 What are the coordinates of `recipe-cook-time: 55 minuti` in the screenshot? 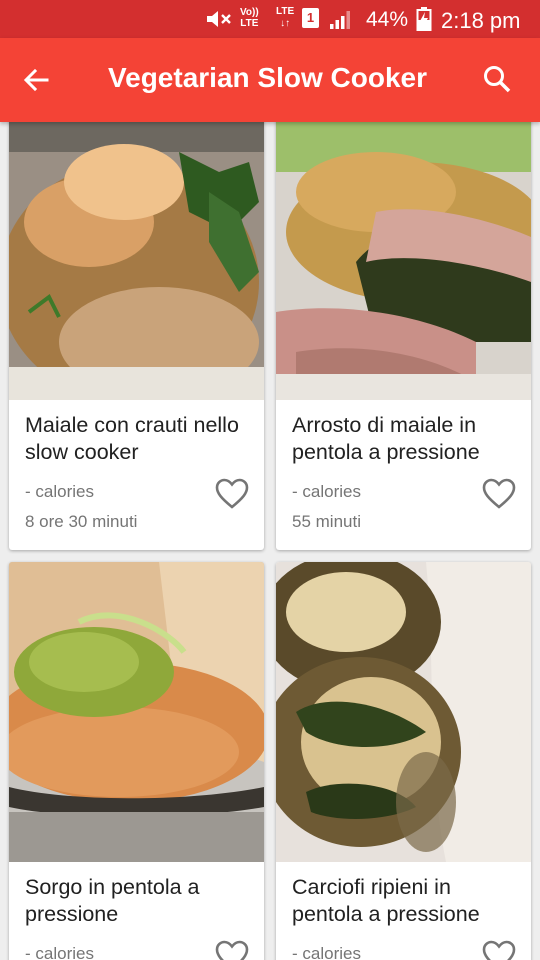 It's located at (326, 521).